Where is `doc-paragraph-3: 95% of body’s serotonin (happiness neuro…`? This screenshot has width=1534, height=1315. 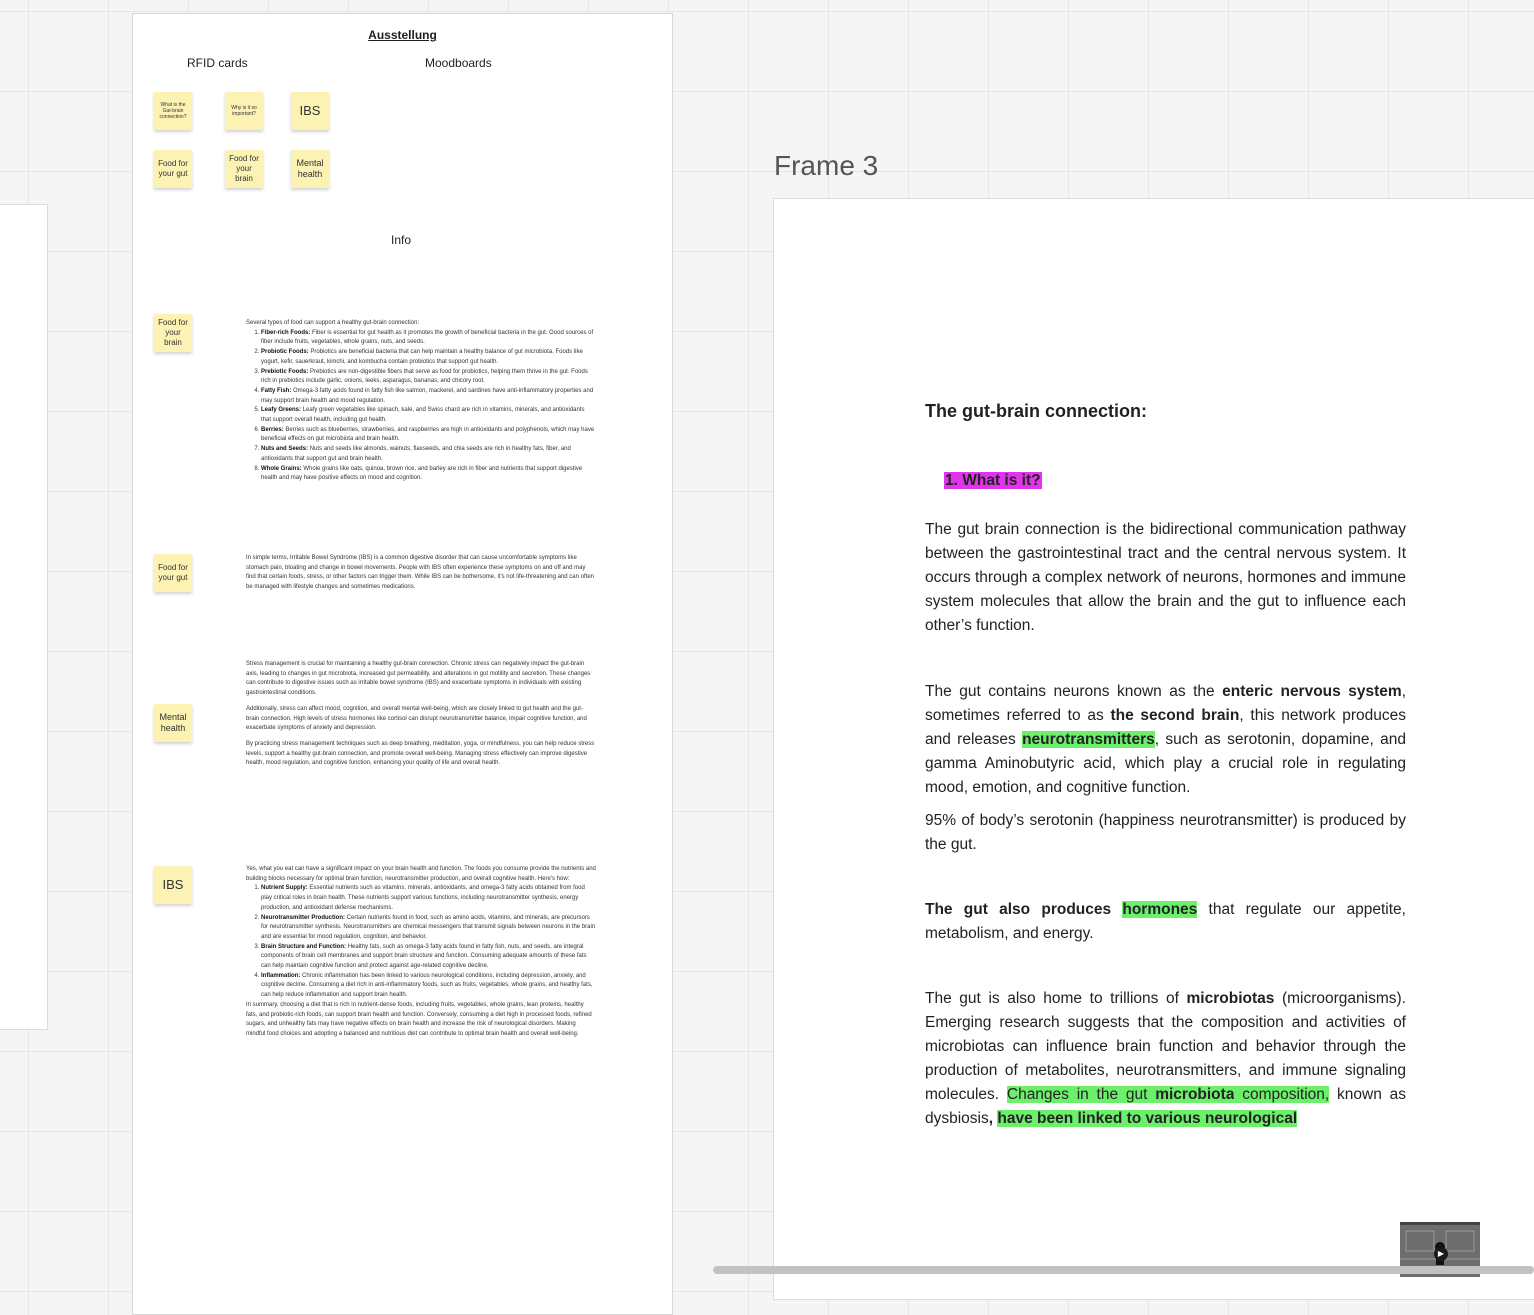
doc-paragraph-3: 95% of body’s serotonin (happiness neuro… is located at coordinates (1165, 832).